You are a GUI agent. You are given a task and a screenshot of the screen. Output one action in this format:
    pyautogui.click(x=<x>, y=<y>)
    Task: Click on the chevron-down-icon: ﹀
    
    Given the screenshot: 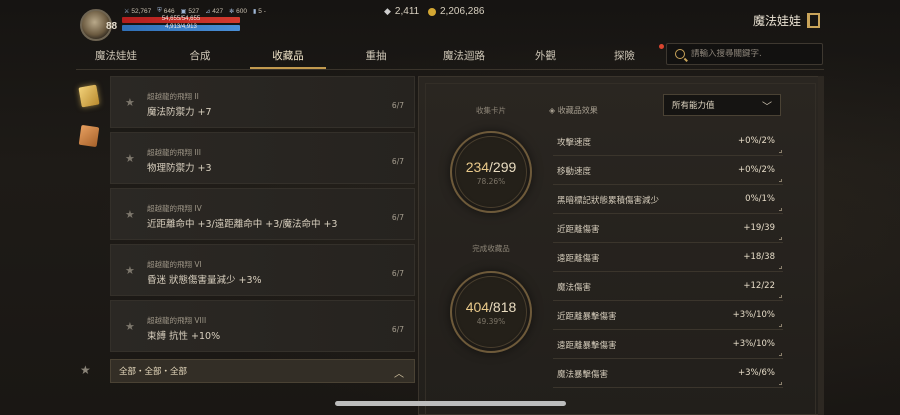 What is the action you would take?
    pyautogui.click(x=767, y=107)
    